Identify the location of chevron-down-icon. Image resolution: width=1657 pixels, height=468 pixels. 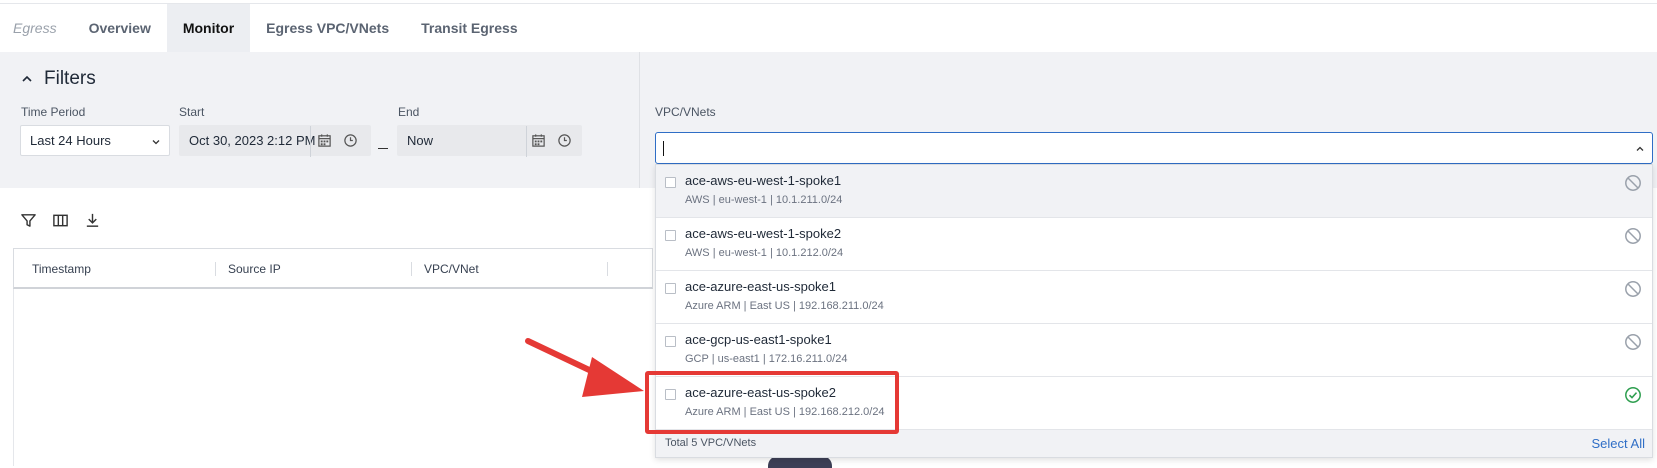
(156, 142).